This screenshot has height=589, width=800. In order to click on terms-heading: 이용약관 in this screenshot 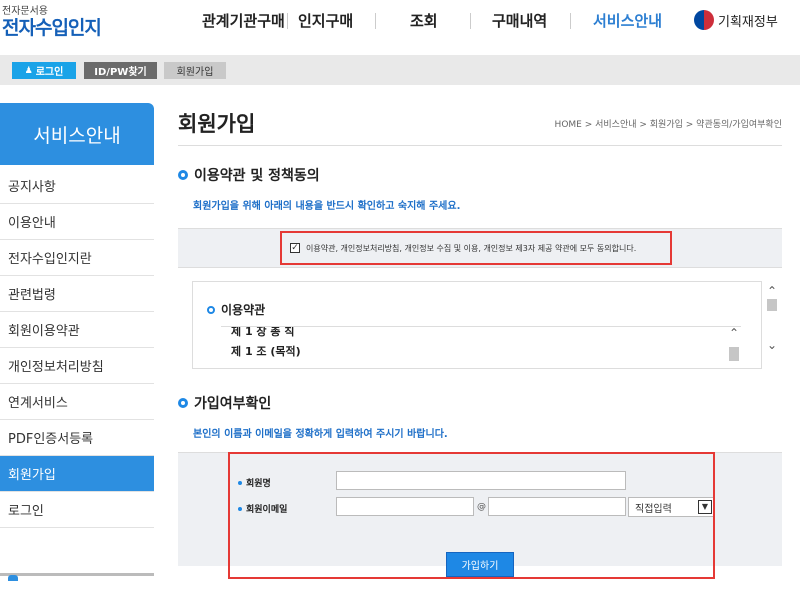, I will do `click(236, 309)`.